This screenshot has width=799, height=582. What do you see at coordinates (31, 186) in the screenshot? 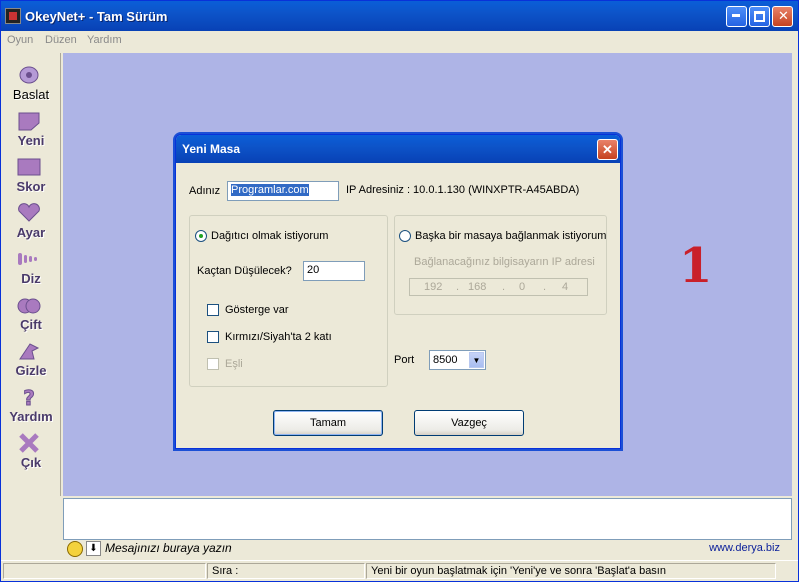
I see `sidebar-label: Skor` at bounding box center [31, 186].